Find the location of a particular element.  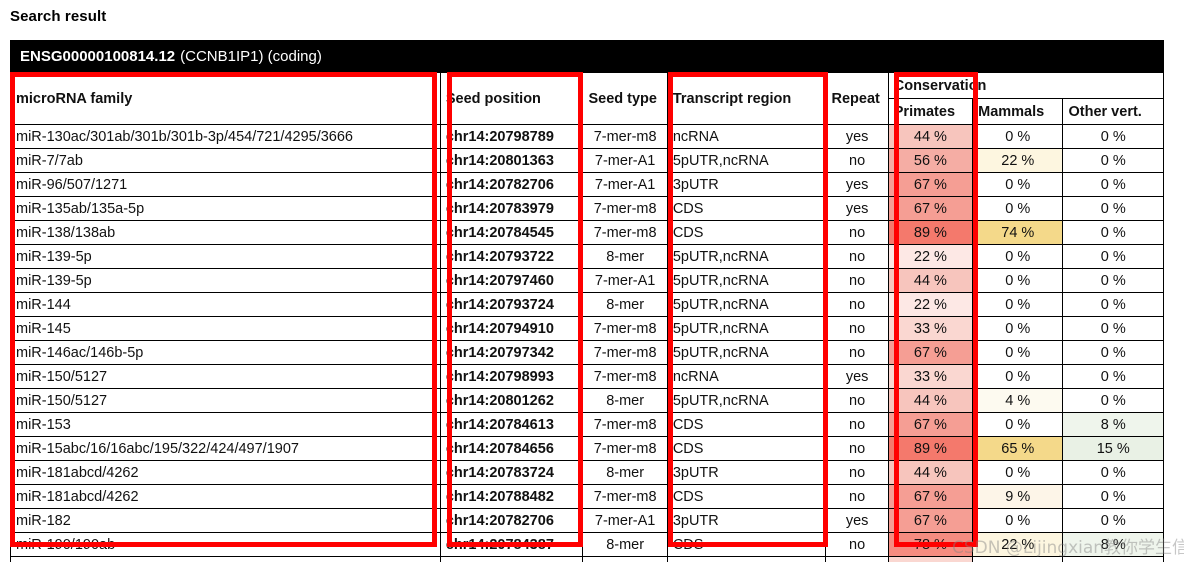

cell-microrna-family: miR-135ab/135a-5p is located at coordinates (225, 208).